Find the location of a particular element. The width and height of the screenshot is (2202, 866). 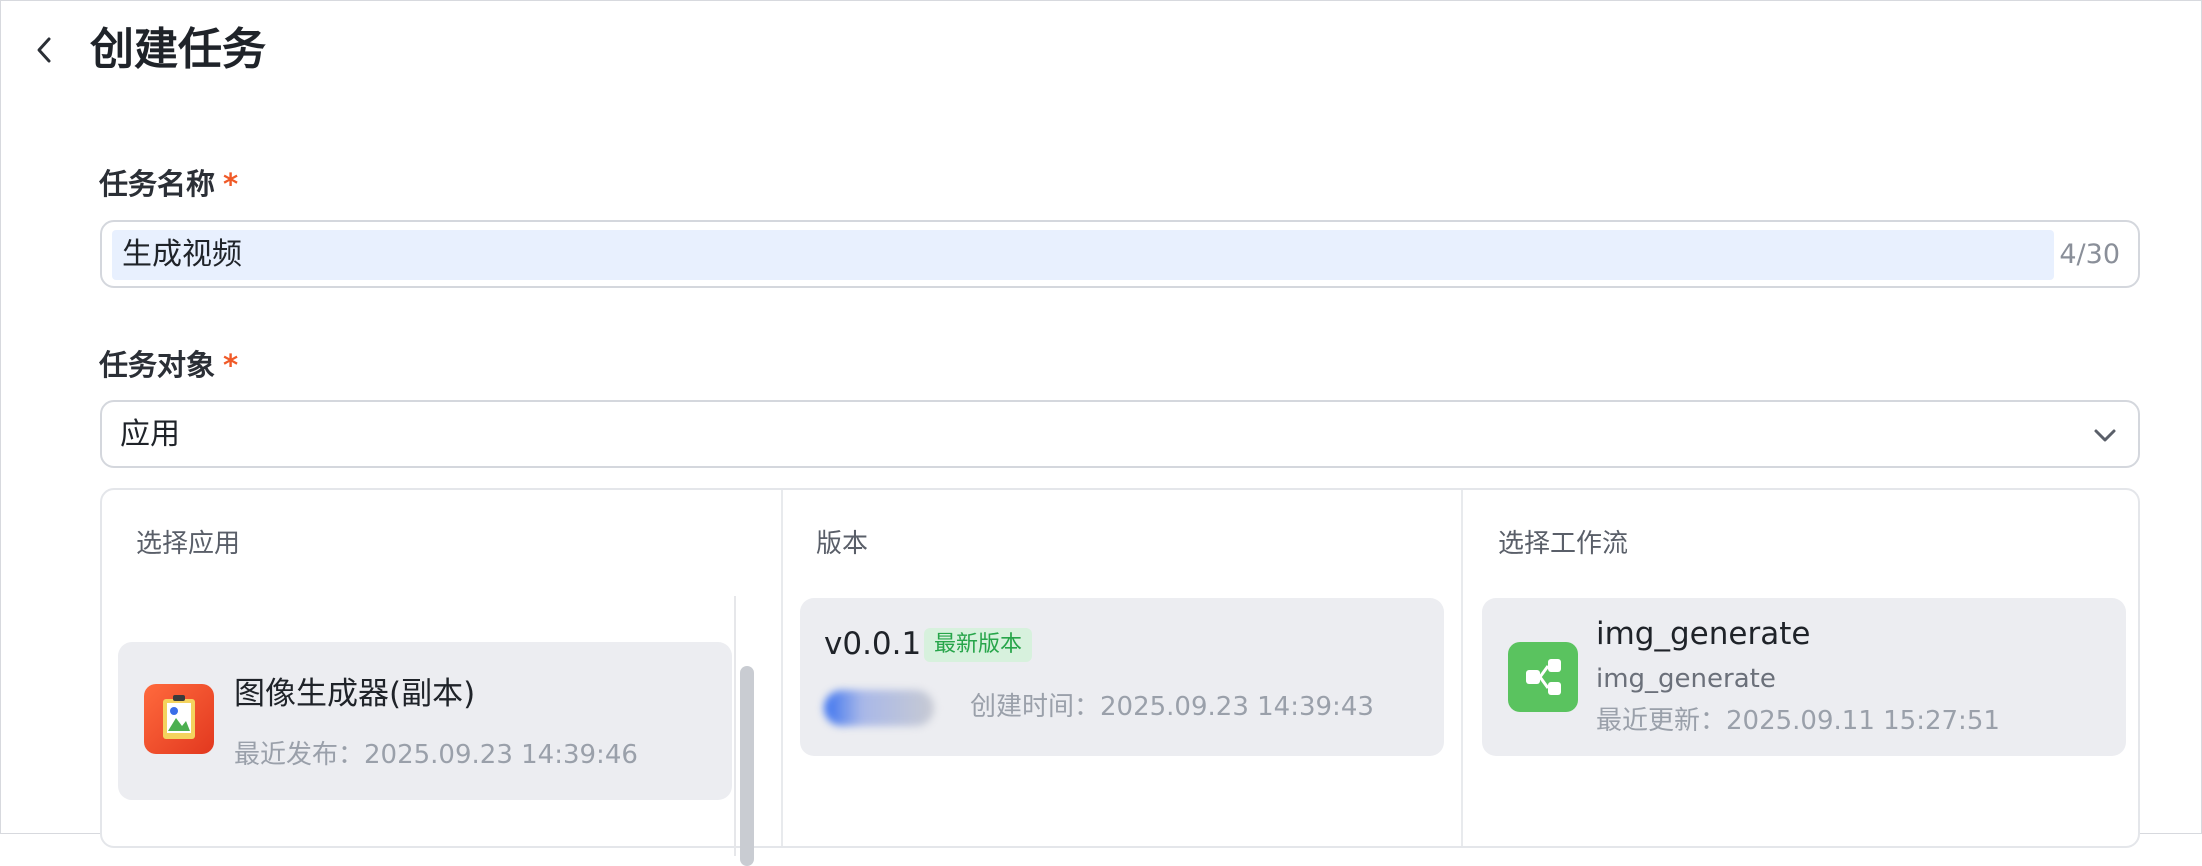

task-name-input: 生成视频 4/30 is located at coordinates (1120, 254).